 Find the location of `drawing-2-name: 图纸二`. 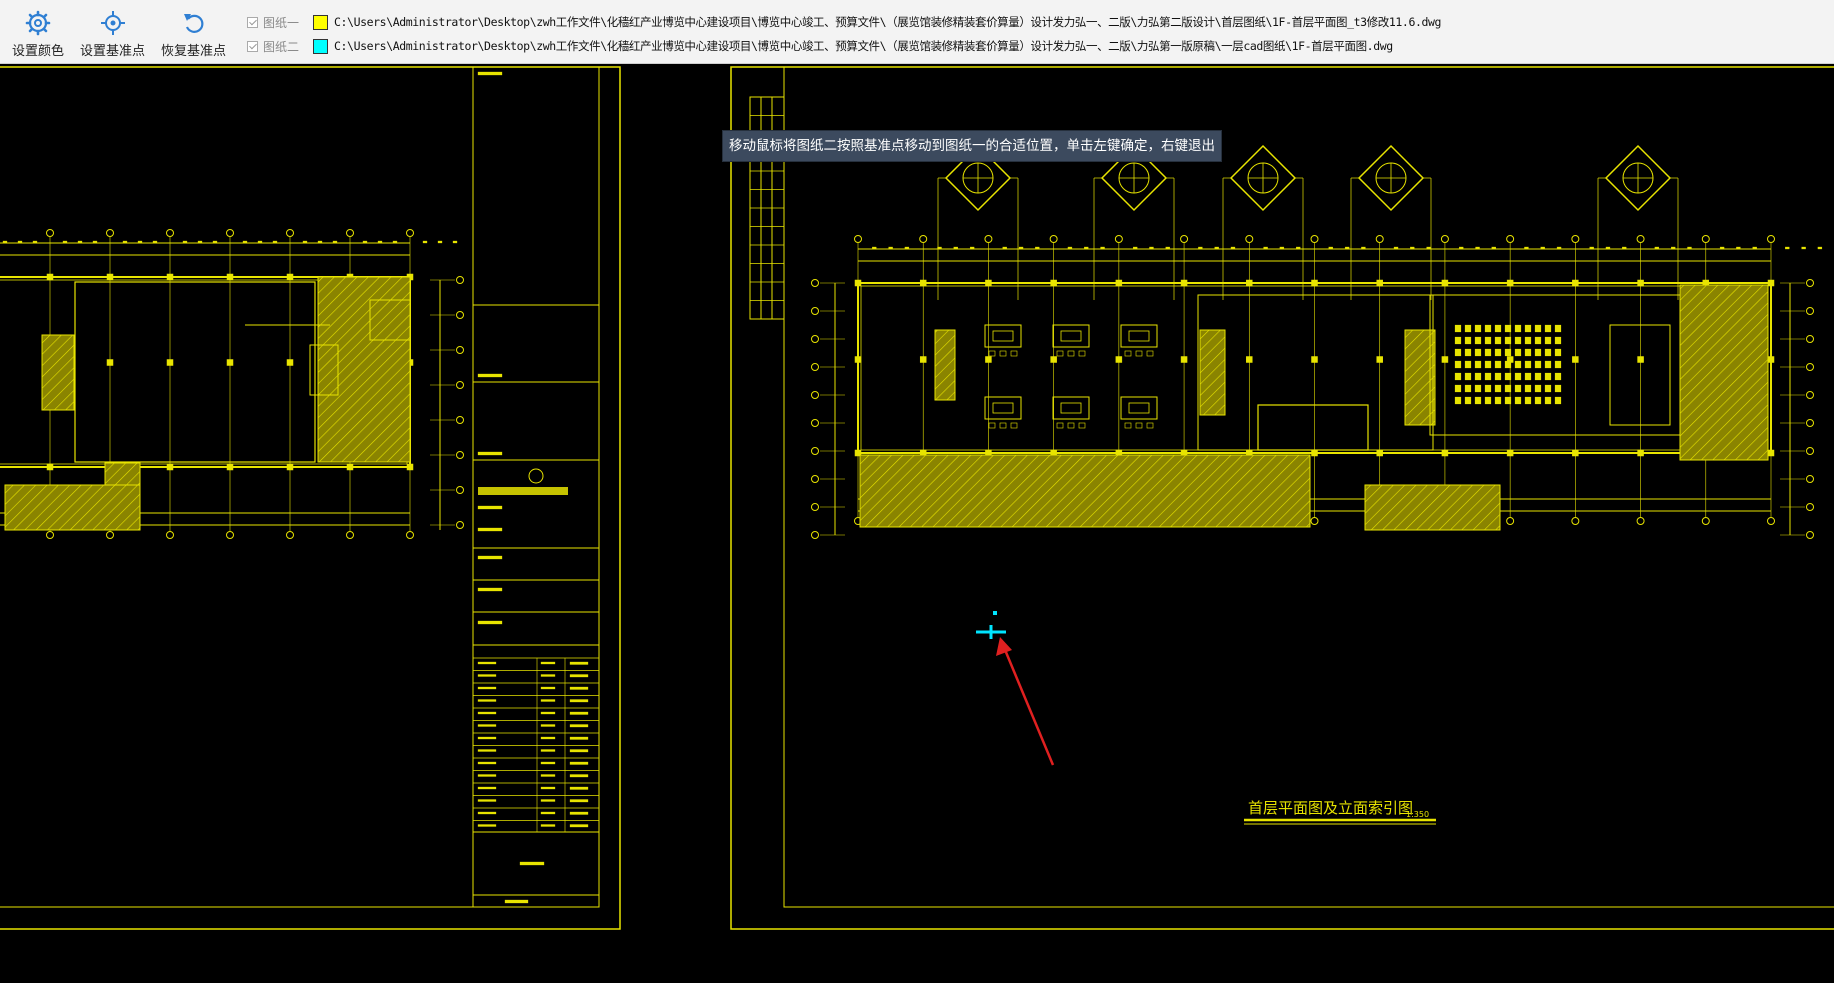

drawing-2-name: 图纸二 is located at coordinates (281, 46).